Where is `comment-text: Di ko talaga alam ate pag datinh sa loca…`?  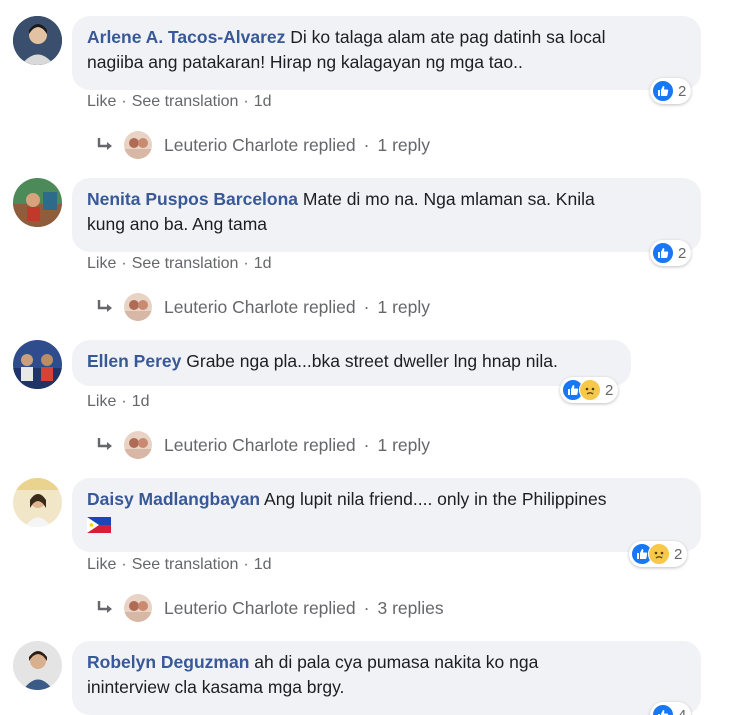
comment-text: Di ko talaga alam ate pag datinh sa loca… is located at coordinates (448, 37).